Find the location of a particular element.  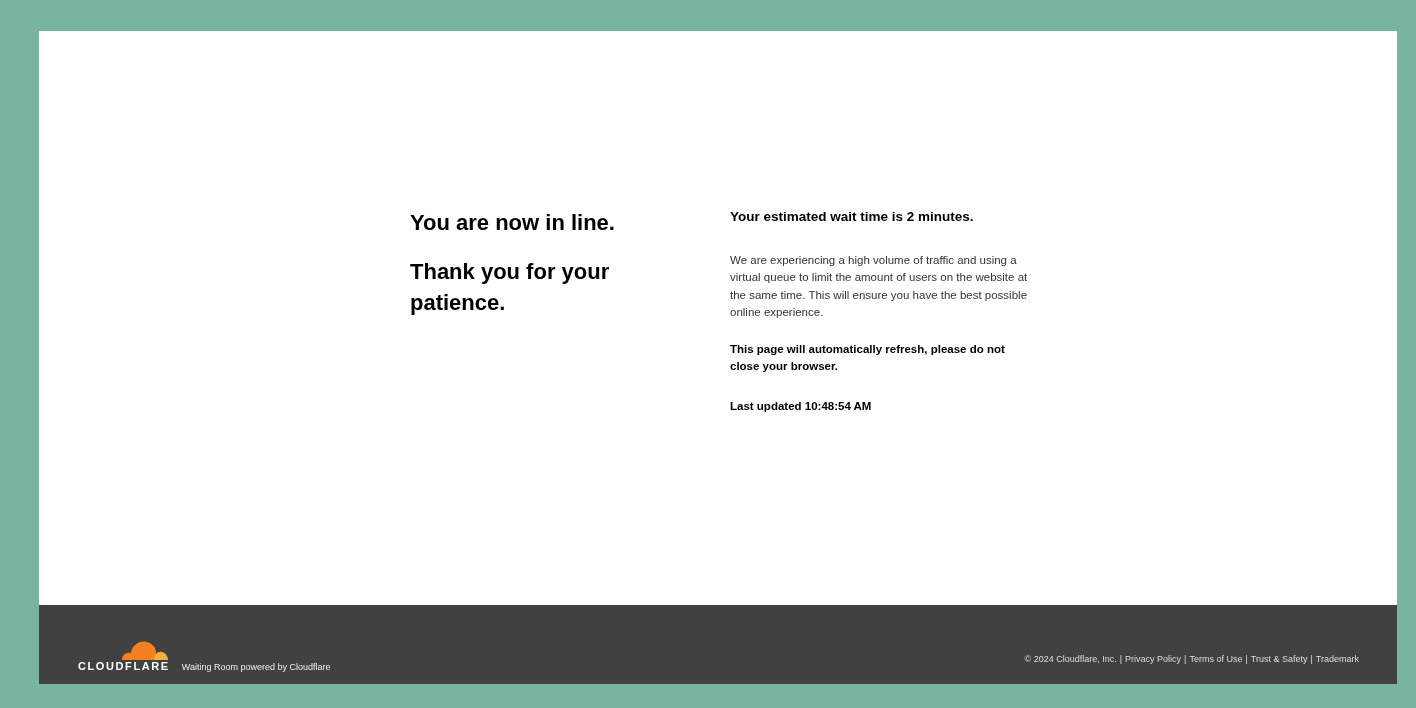

heading: Thank you for your patience. is located at coordinates (510, 287).